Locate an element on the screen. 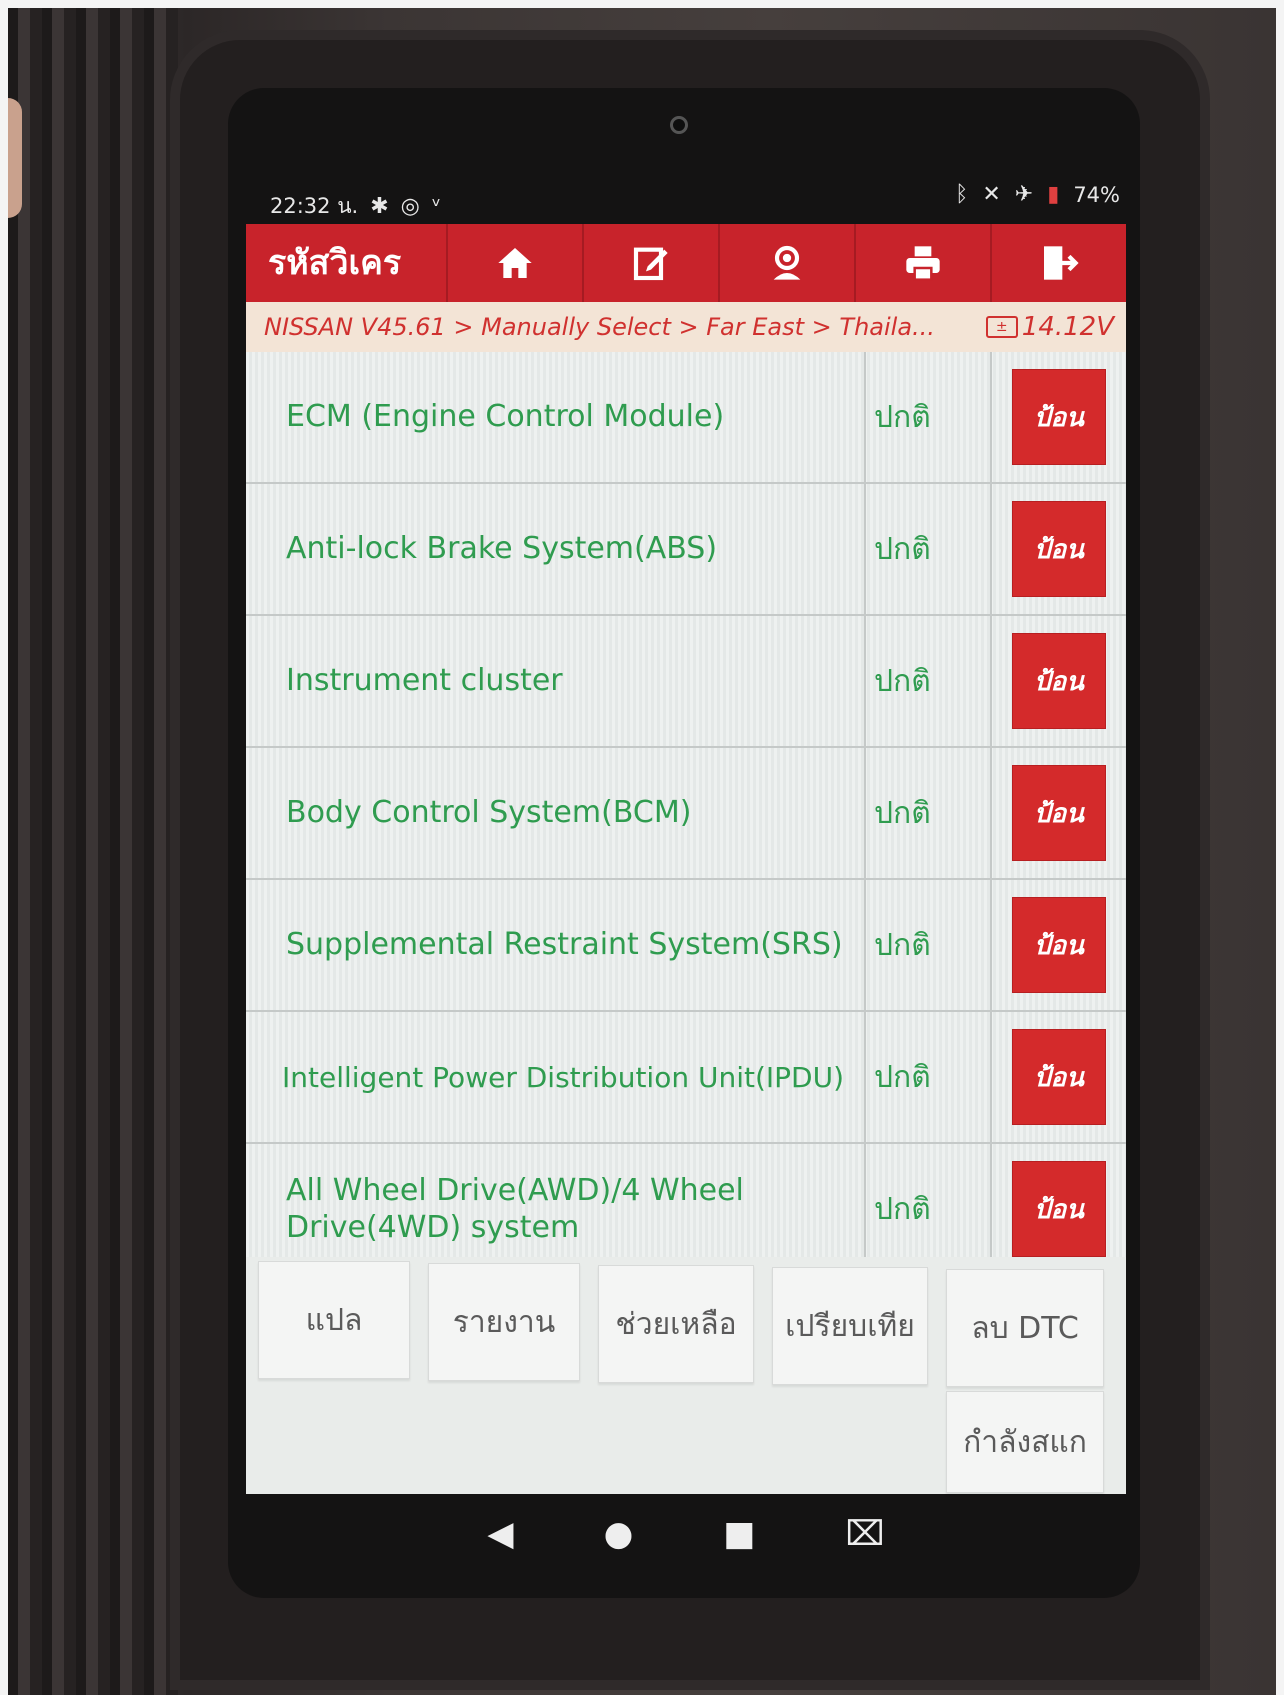 The height and width of the screenshot is (1695, 1284). support-icon is located at coordinates (787, 262).